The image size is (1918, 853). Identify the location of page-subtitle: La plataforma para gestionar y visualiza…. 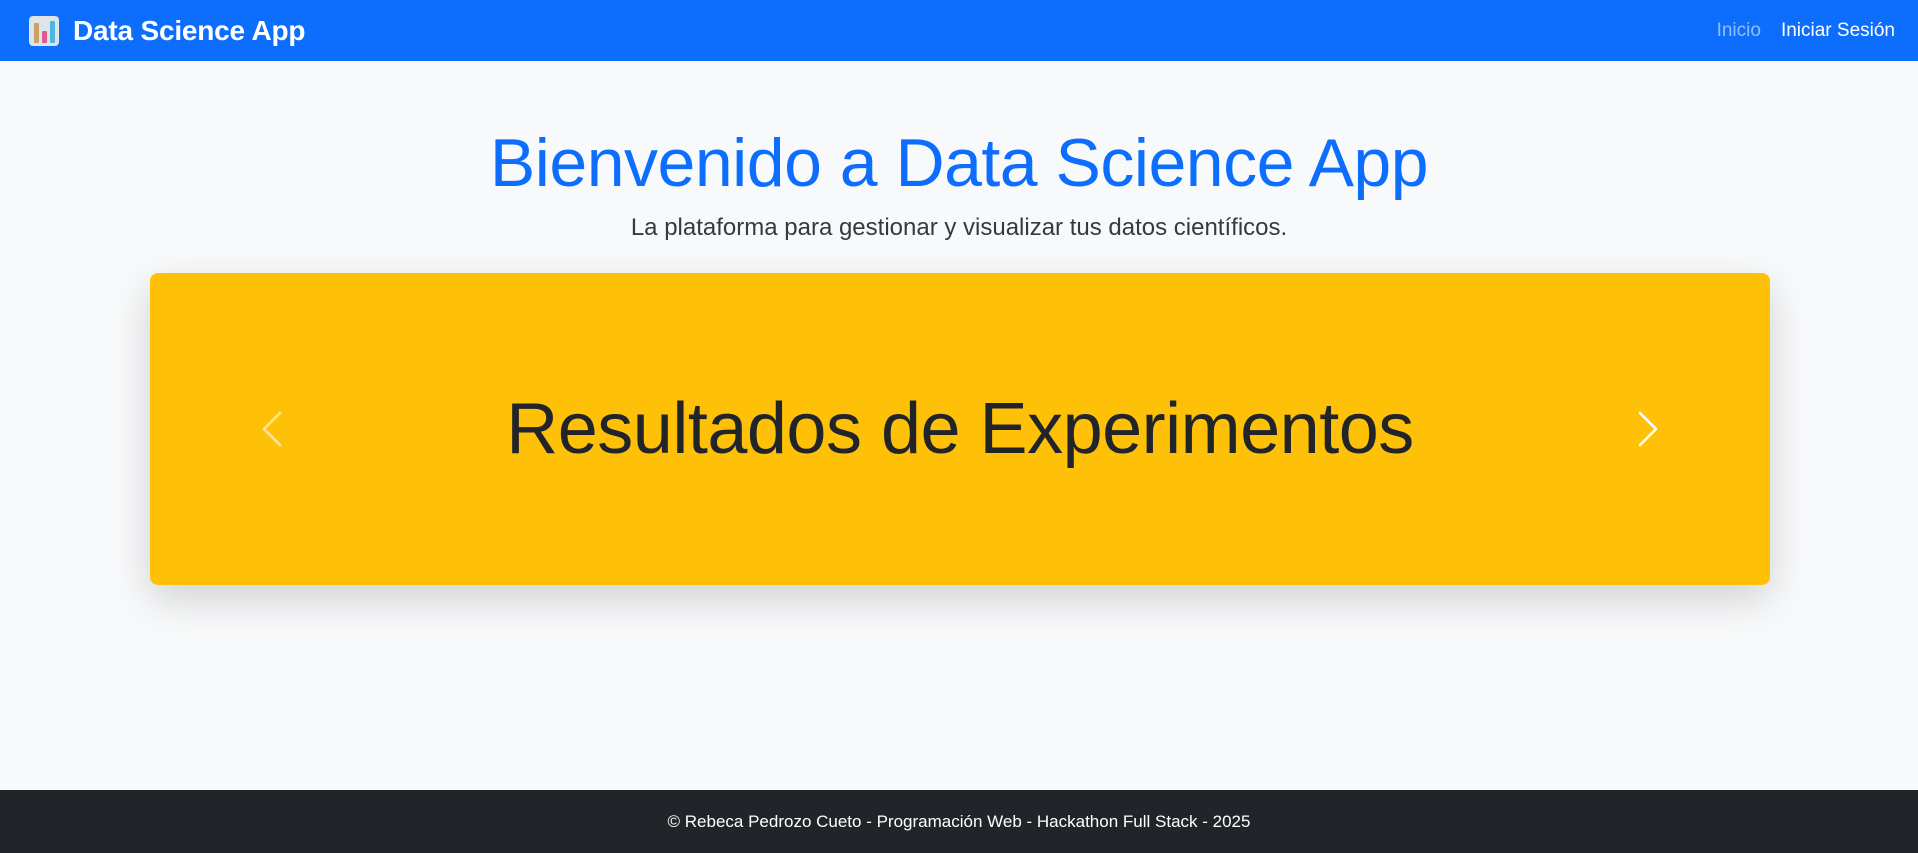
(959, 227).